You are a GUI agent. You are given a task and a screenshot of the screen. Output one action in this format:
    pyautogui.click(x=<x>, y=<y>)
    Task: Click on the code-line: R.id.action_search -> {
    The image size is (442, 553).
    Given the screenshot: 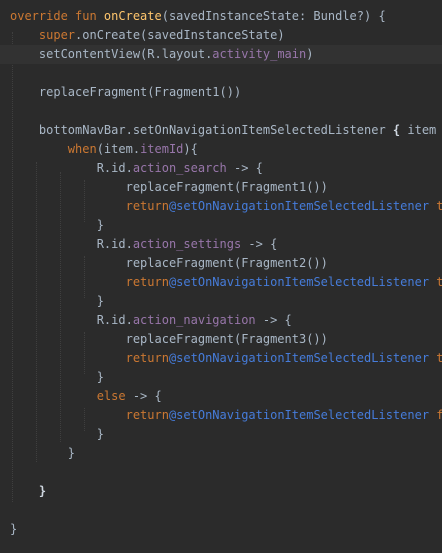 What is the action you would take?
    pyautogui.click(x=221, y=168)
    